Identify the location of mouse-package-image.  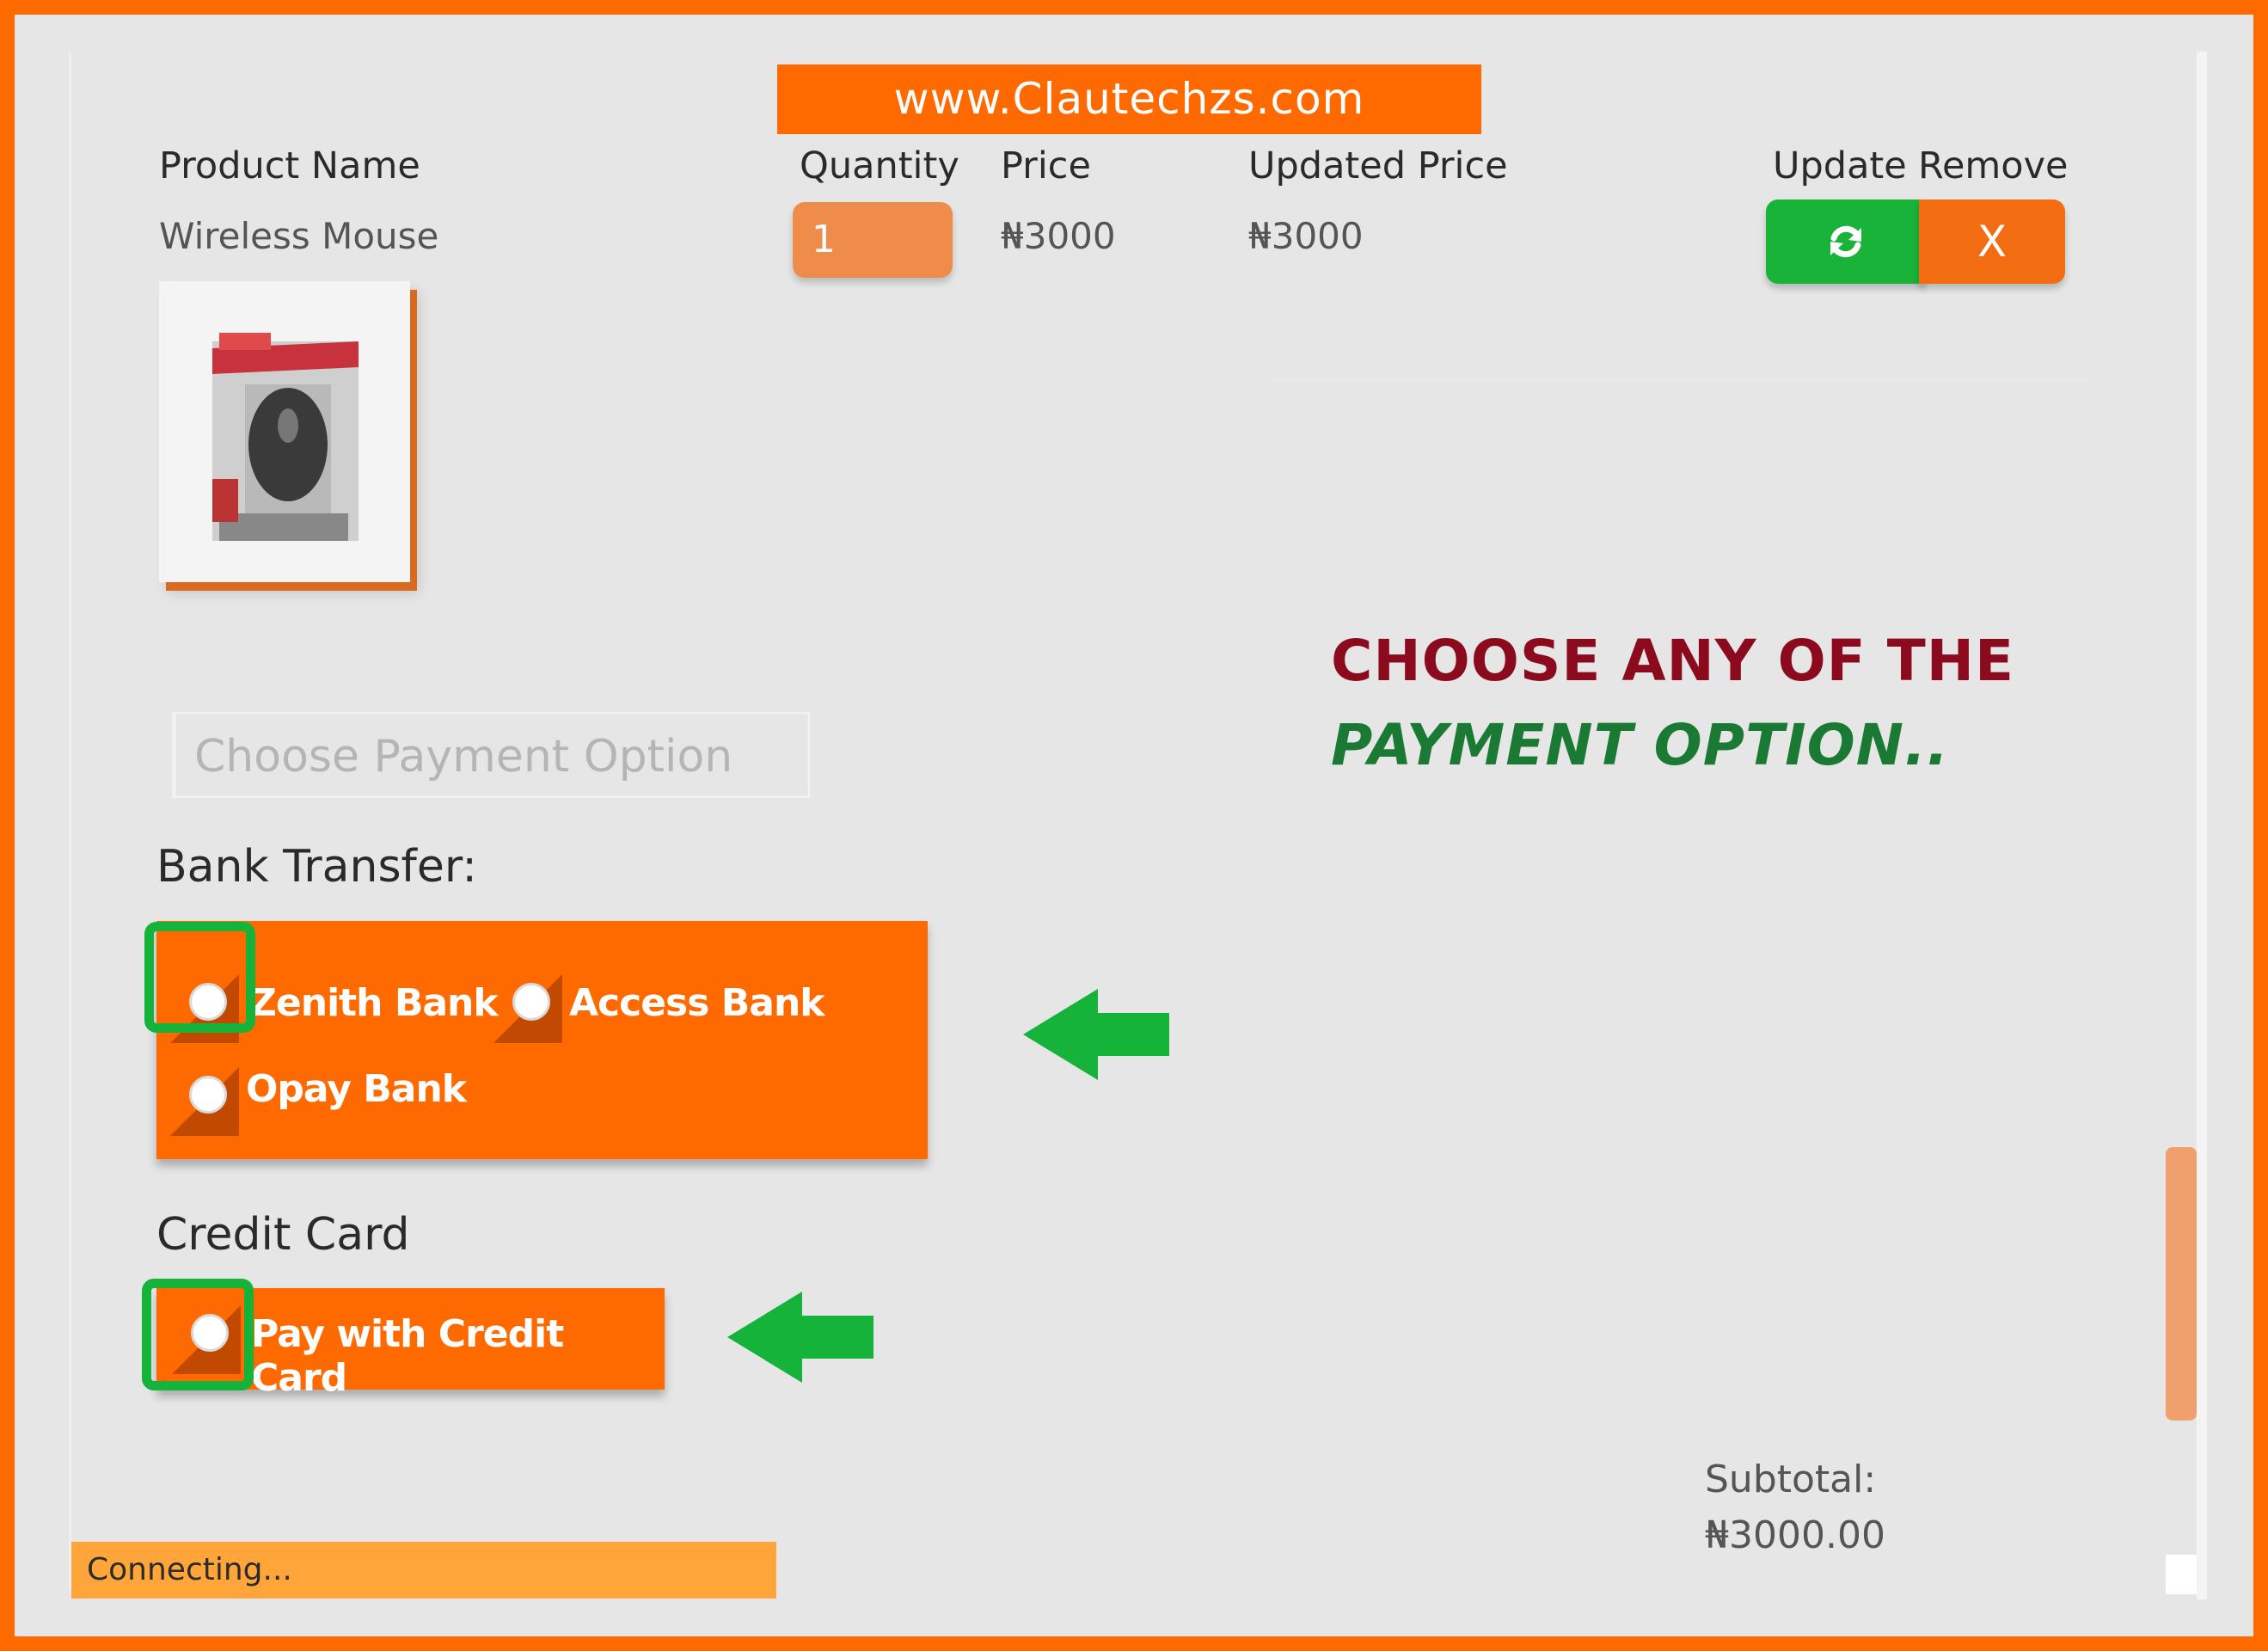
(285, 437).